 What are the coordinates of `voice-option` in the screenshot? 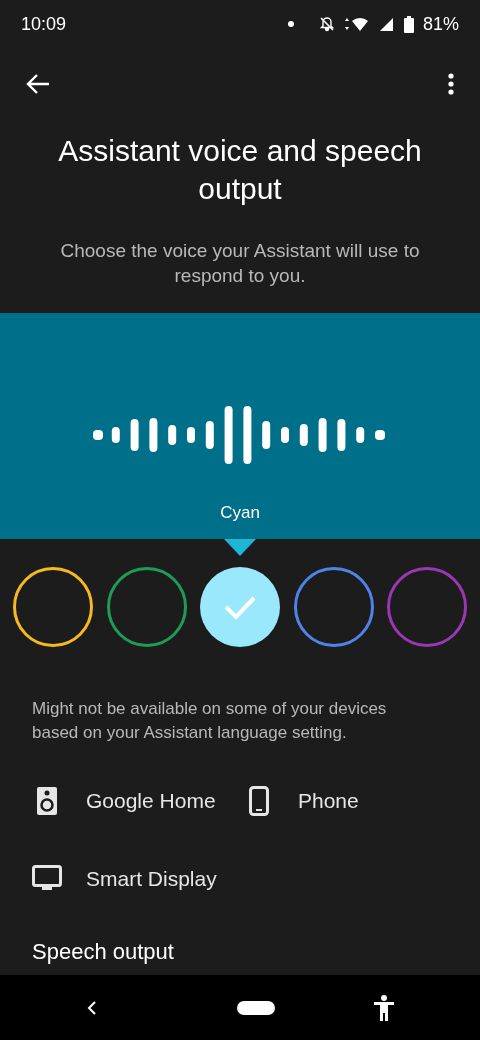 It's located at (53, 607).